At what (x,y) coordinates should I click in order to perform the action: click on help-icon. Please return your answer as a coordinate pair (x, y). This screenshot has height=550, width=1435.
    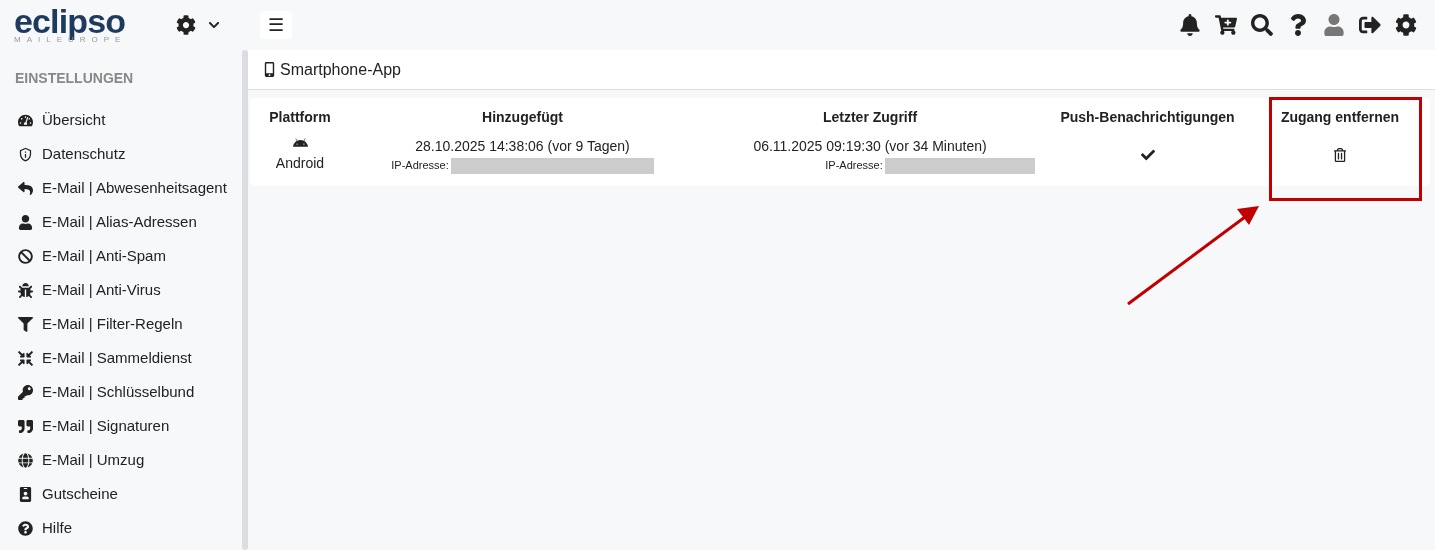
    Looking at the image, I should click on (25, 528).